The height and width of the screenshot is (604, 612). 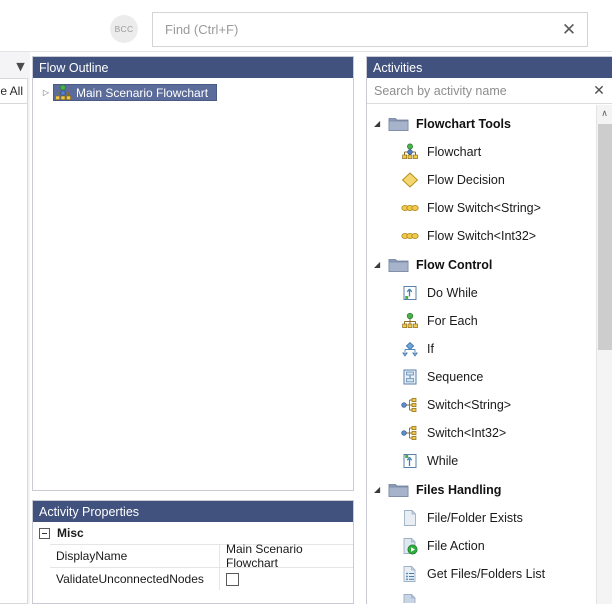 What do you see at coordinates (466, 180) in the screenshot?
I see `activity-item-label: Flow Decision` at bounding box center [466, 180].